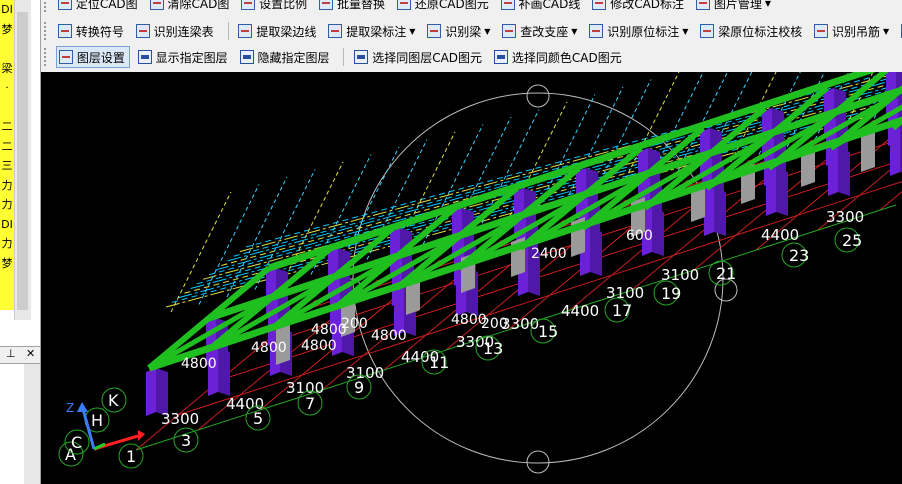 The height and width of the screenshot is (484, 902). Describe the element at coordinates (702, 5) in the screenshot. I see `image-icon` at that location.